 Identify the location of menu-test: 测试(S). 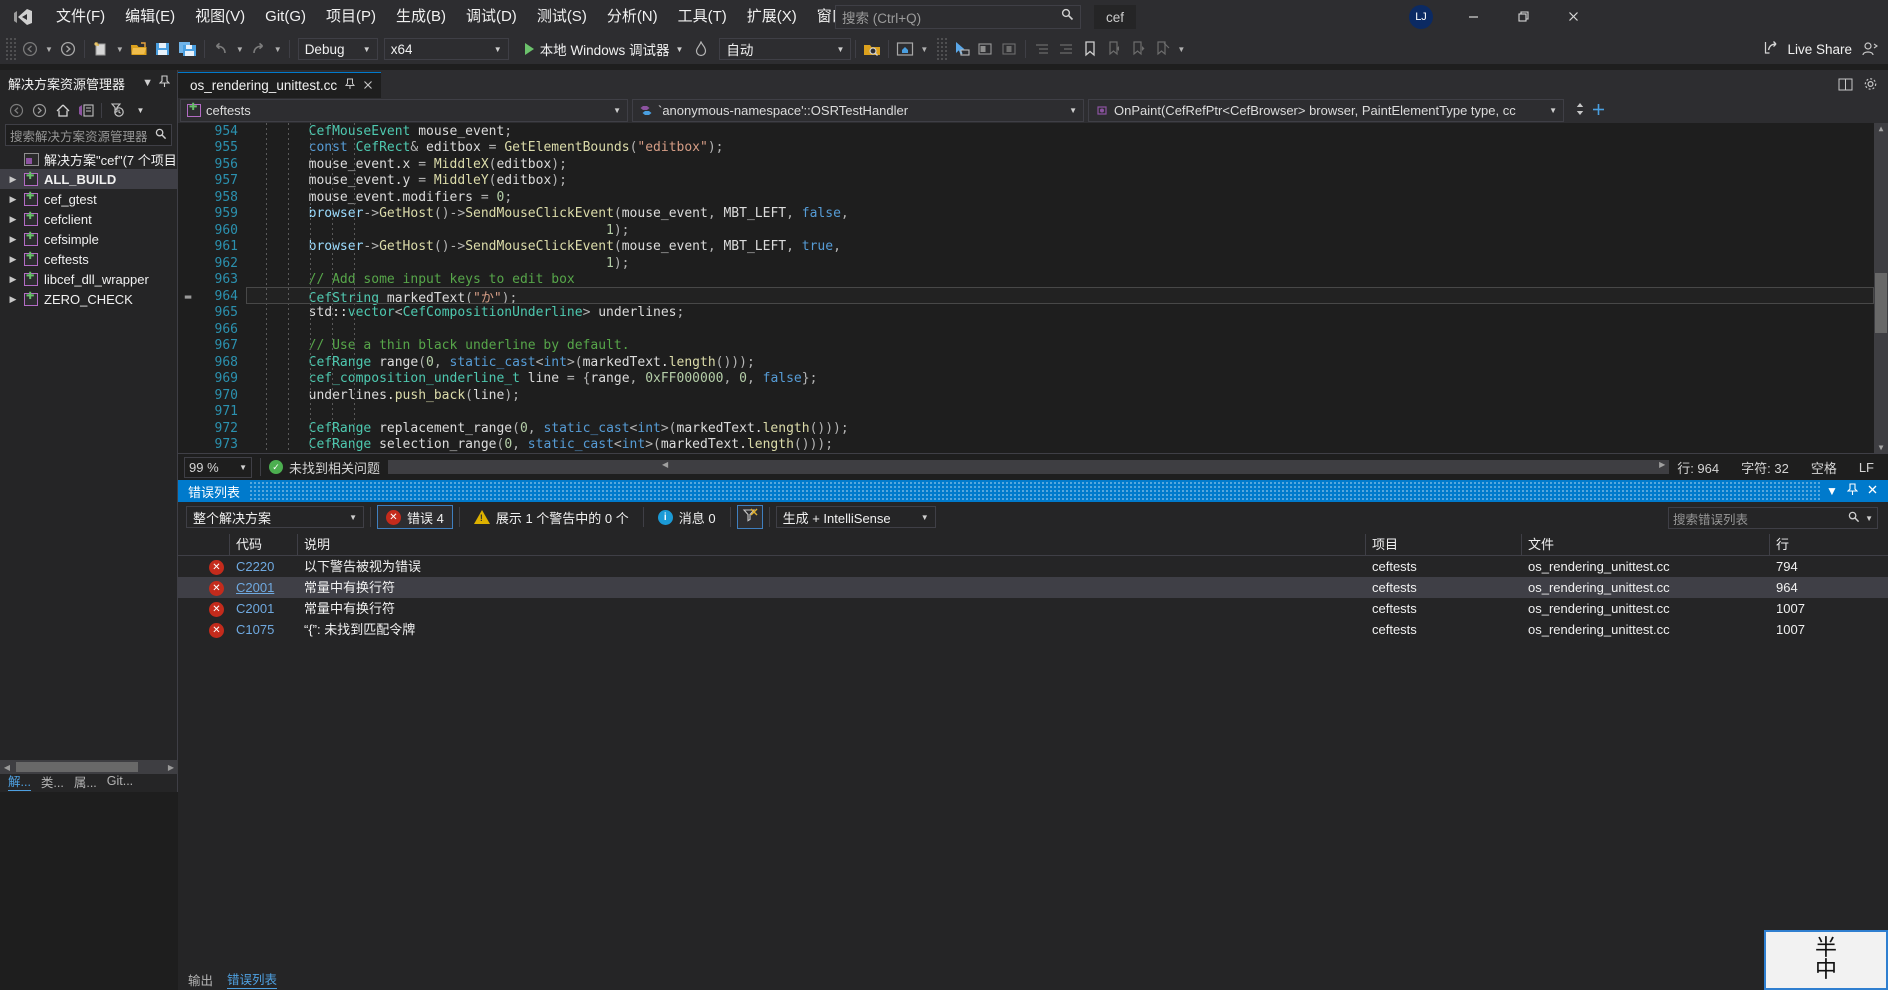
(562, 17).